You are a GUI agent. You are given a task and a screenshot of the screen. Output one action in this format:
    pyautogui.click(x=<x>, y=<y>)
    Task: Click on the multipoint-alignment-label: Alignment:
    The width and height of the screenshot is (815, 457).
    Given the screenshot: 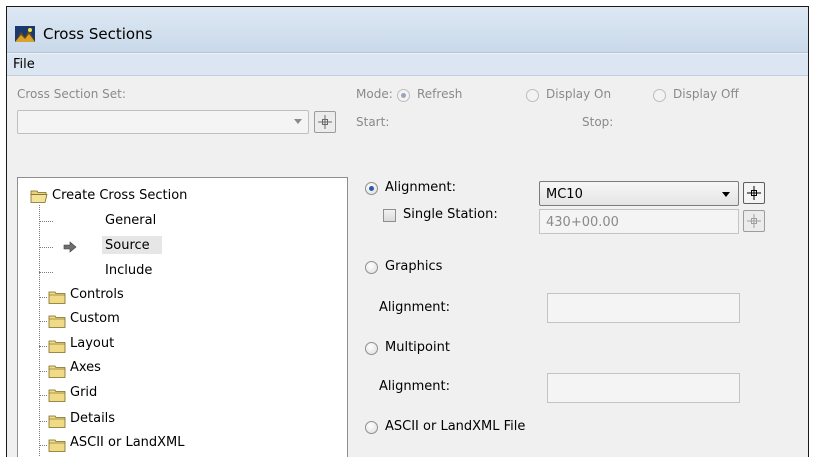 What is the action you would take?
    pyautogui.click(x=414, y=386)
    